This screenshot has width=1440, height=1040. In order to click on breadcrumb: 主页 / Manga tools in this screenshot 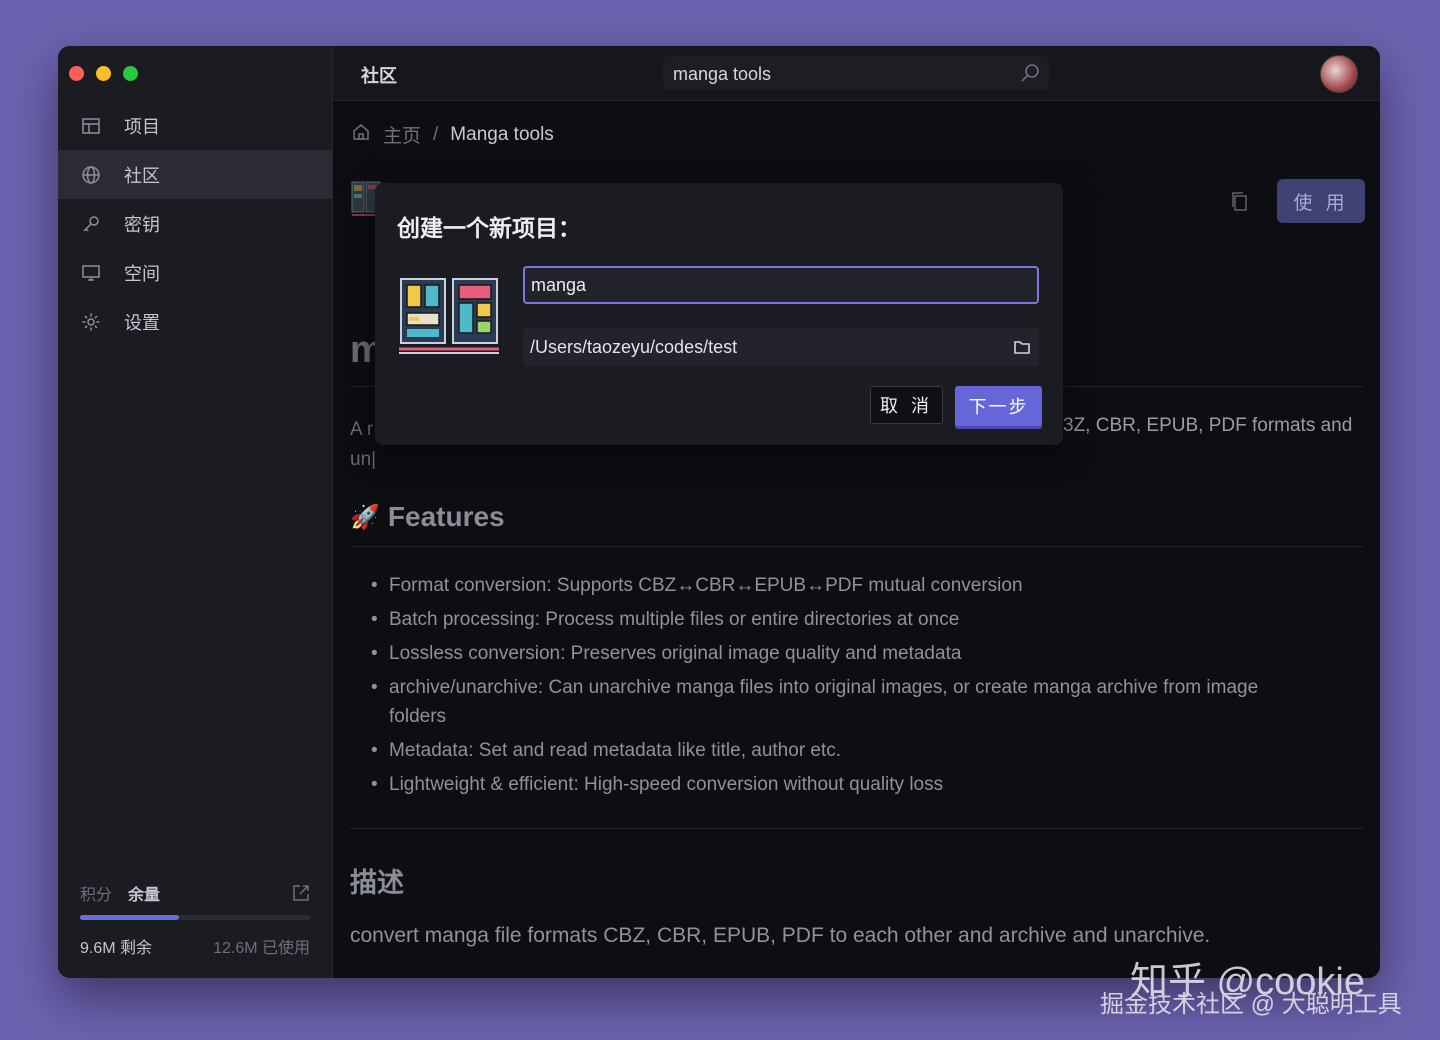, I will do `click(452, 134)`.